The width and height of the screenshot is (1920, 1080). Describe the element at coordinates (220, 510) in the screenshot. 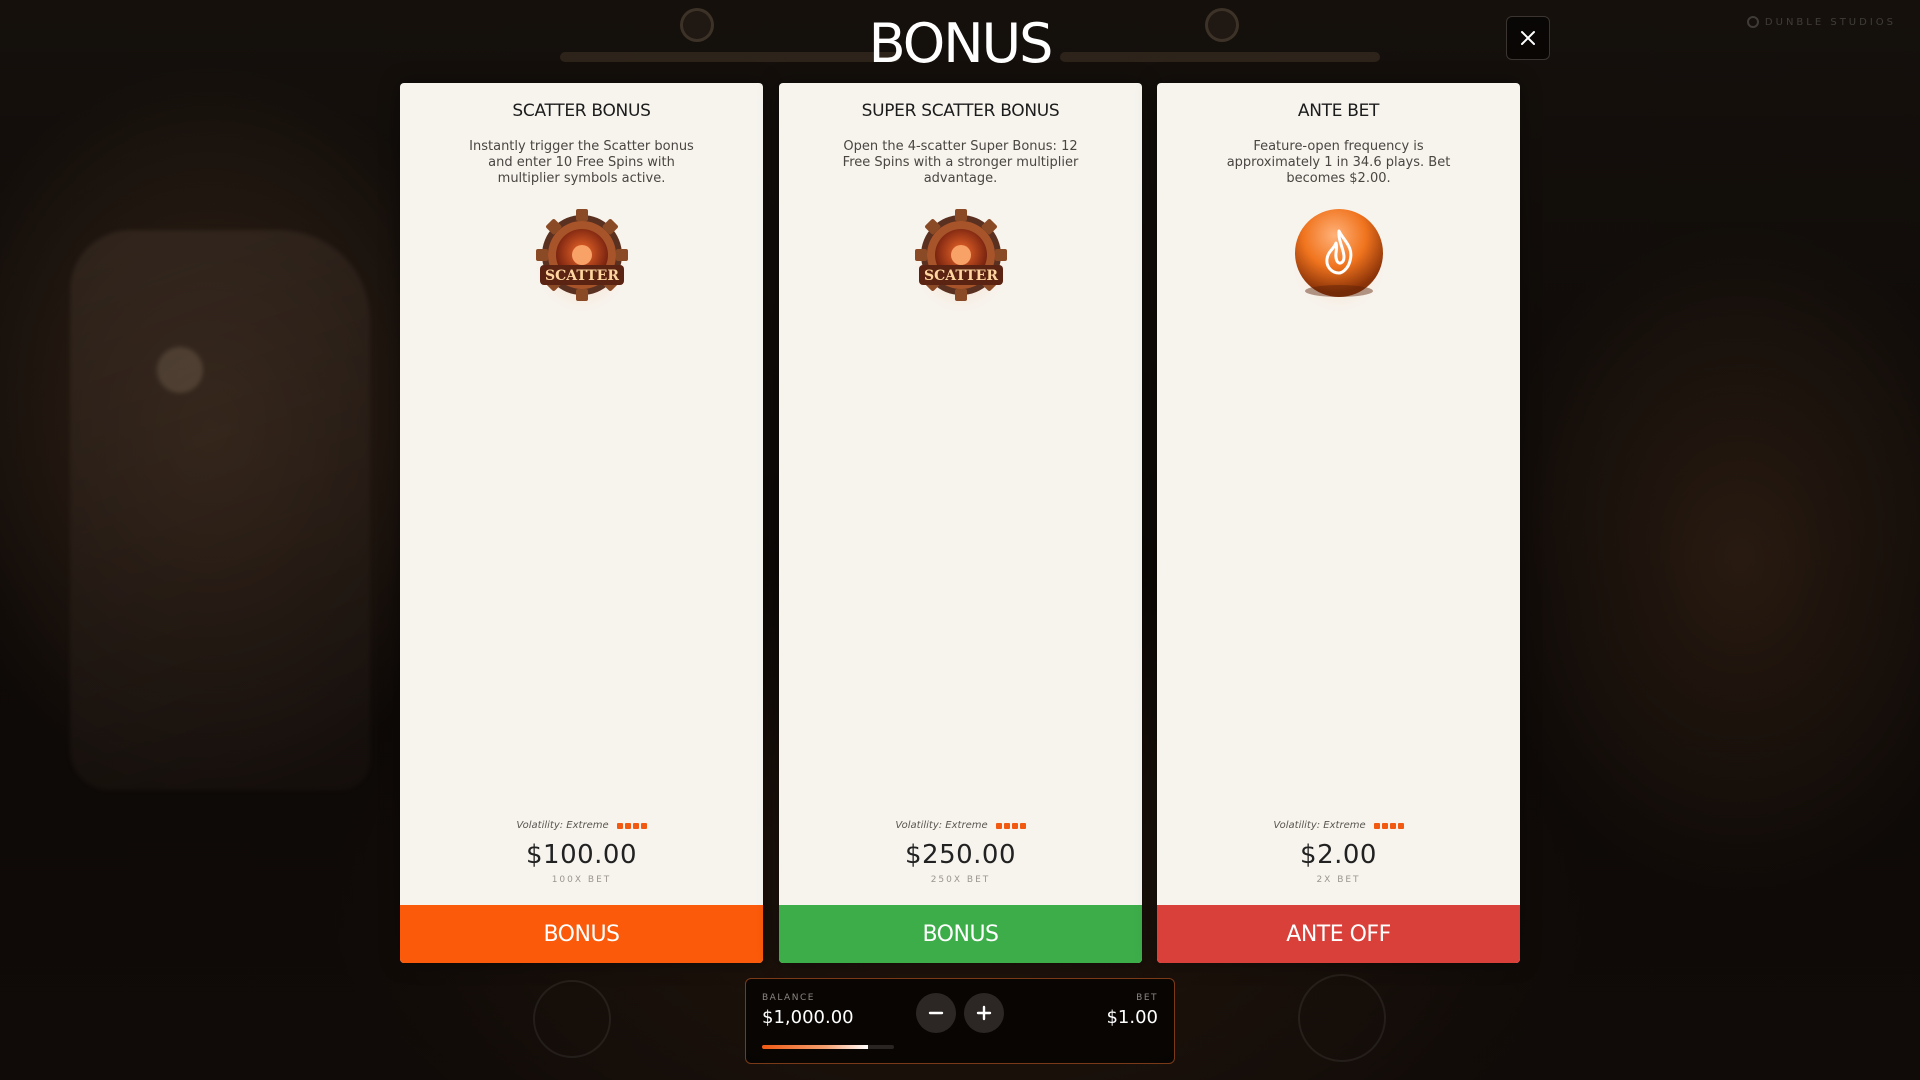

I see `robot-silhouette` at that location.